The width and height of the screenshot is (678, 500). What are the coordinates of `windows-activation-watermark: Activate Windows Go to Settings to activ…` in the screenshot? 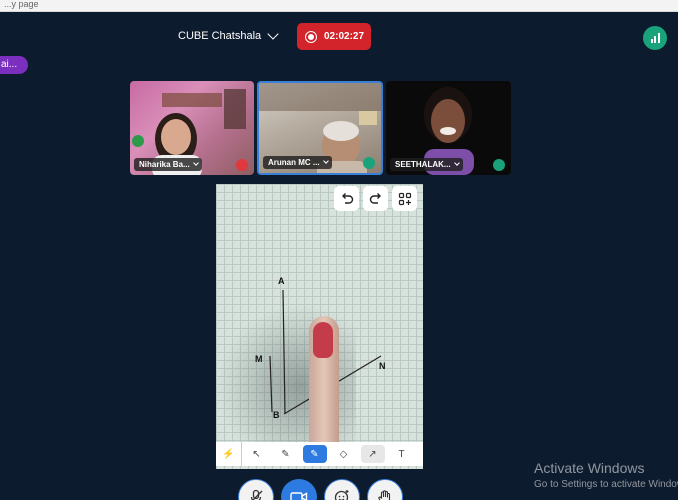 It's located at (606, 475).